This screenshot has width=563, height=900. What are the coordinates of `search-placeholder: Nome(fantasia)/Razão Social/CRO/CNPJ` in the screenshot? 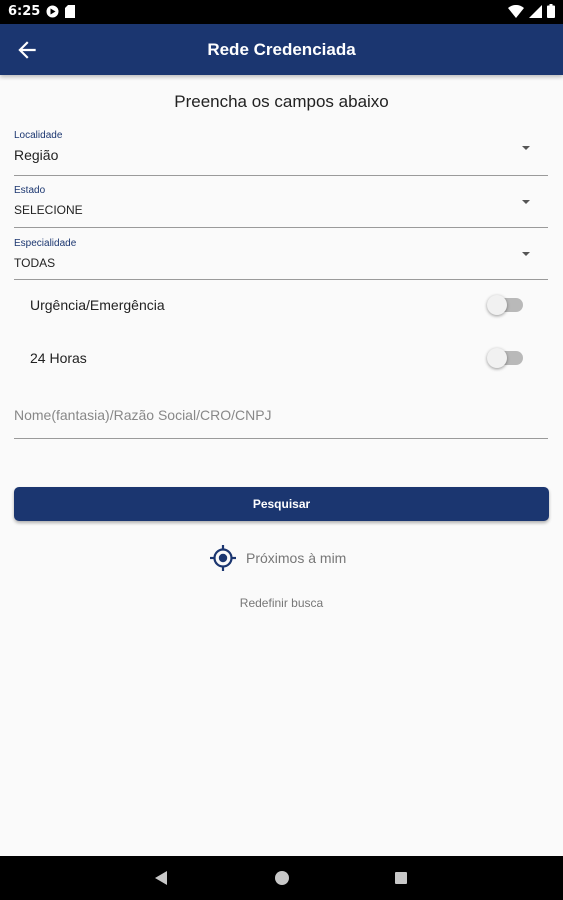 It's located at (143, 415).